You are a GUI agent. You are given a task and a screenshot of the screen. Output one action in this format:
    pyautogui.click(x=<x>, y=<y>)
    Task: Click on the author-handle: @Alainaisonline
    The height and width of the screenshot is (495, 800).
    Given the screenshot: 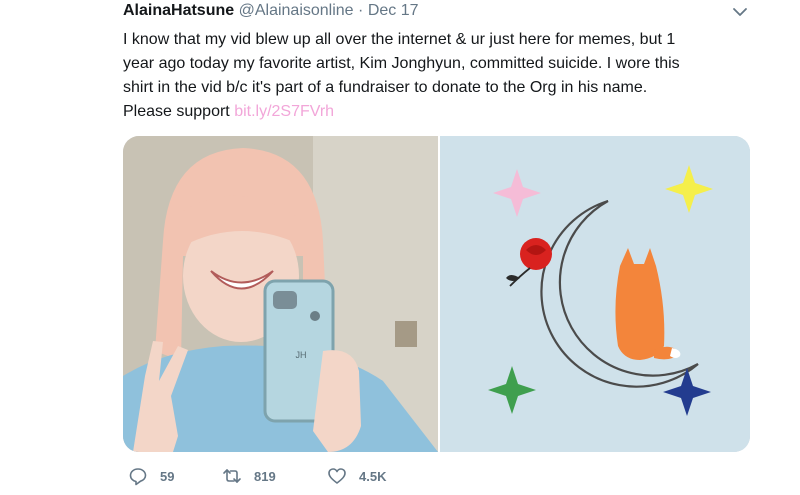 What is the action you would take?
    pyautogui.click(x=296, y=10)
    